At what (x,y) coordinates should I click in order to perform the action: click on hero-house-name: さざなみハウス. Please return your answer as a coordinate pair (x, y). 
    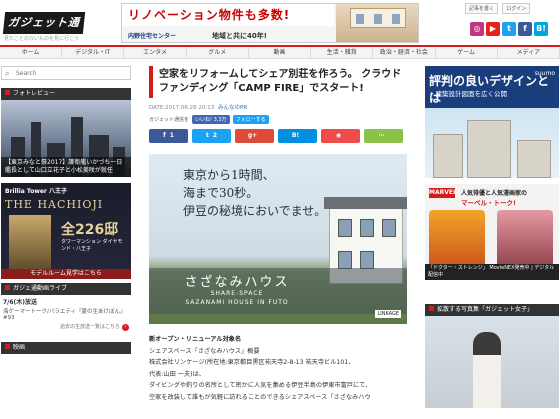
    Looking at the image, I should click on (237, 282).